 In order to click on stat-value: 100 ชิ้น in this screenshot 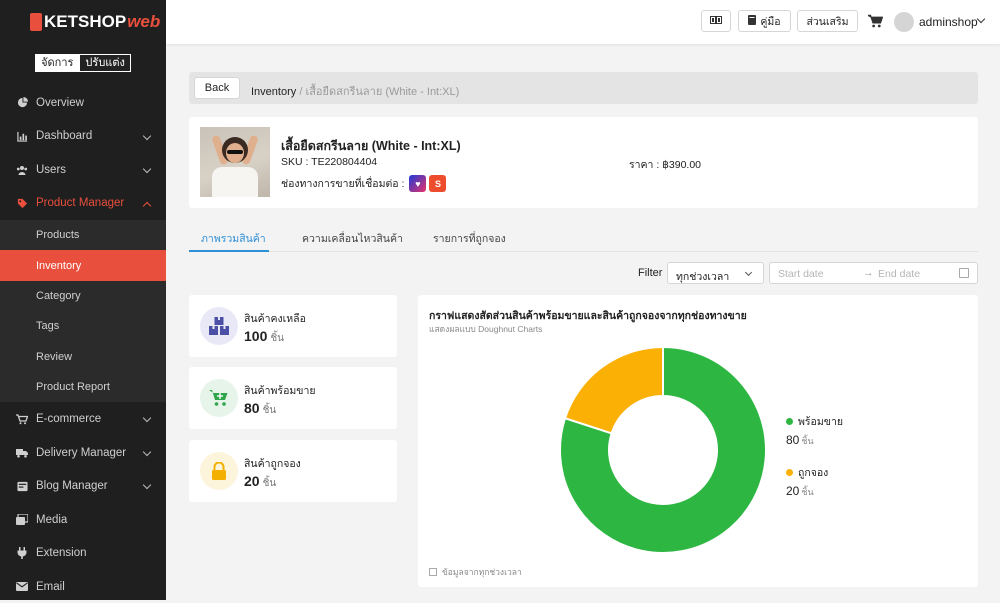, I will do `click(264, 336)`.